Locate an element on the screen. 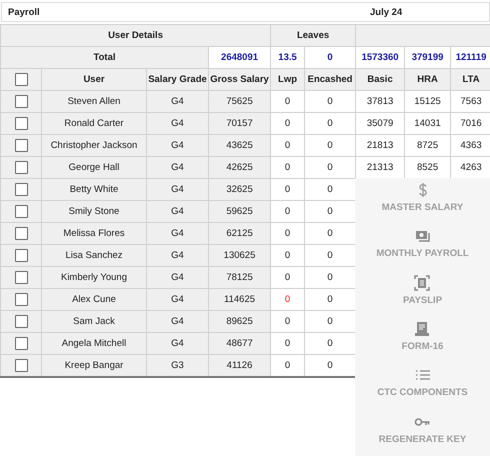 The image size is (490, 456). total-cell: 121119 is located at coordinates (470, 57).